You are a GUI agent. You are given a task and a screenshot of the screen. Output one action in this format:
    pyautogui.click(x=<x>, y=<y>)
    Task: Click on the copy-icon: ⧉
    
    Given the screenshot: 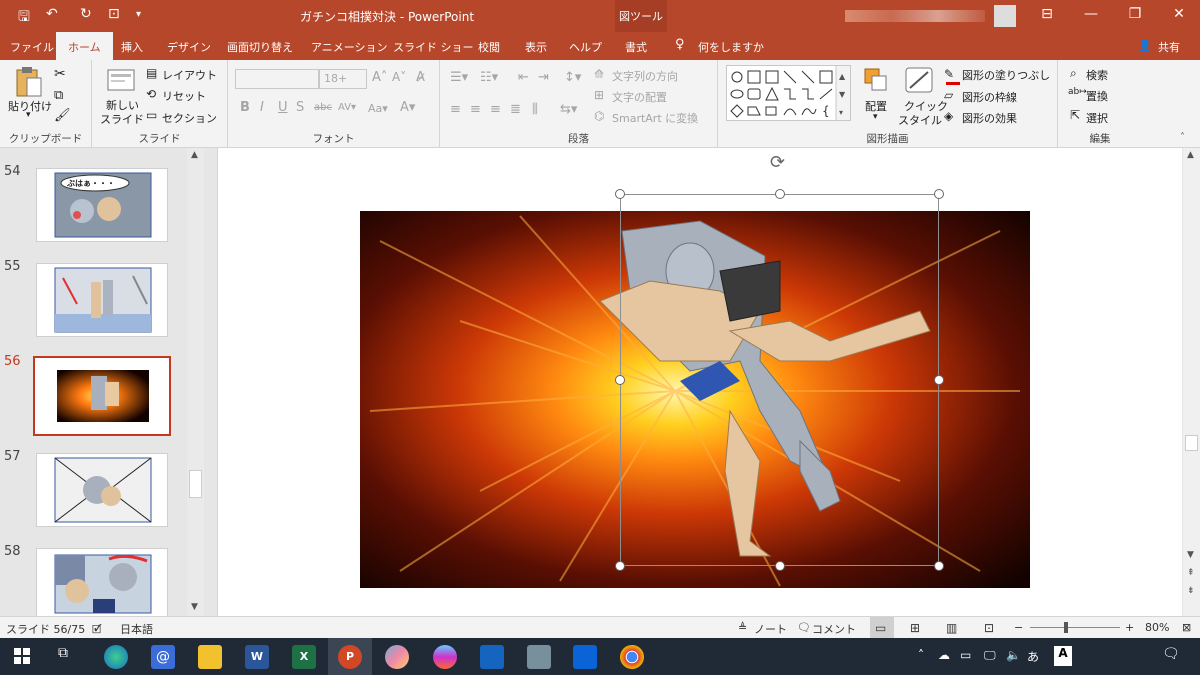 What is the action you would take?
    pyautogui.click(x=58, y=95)
    